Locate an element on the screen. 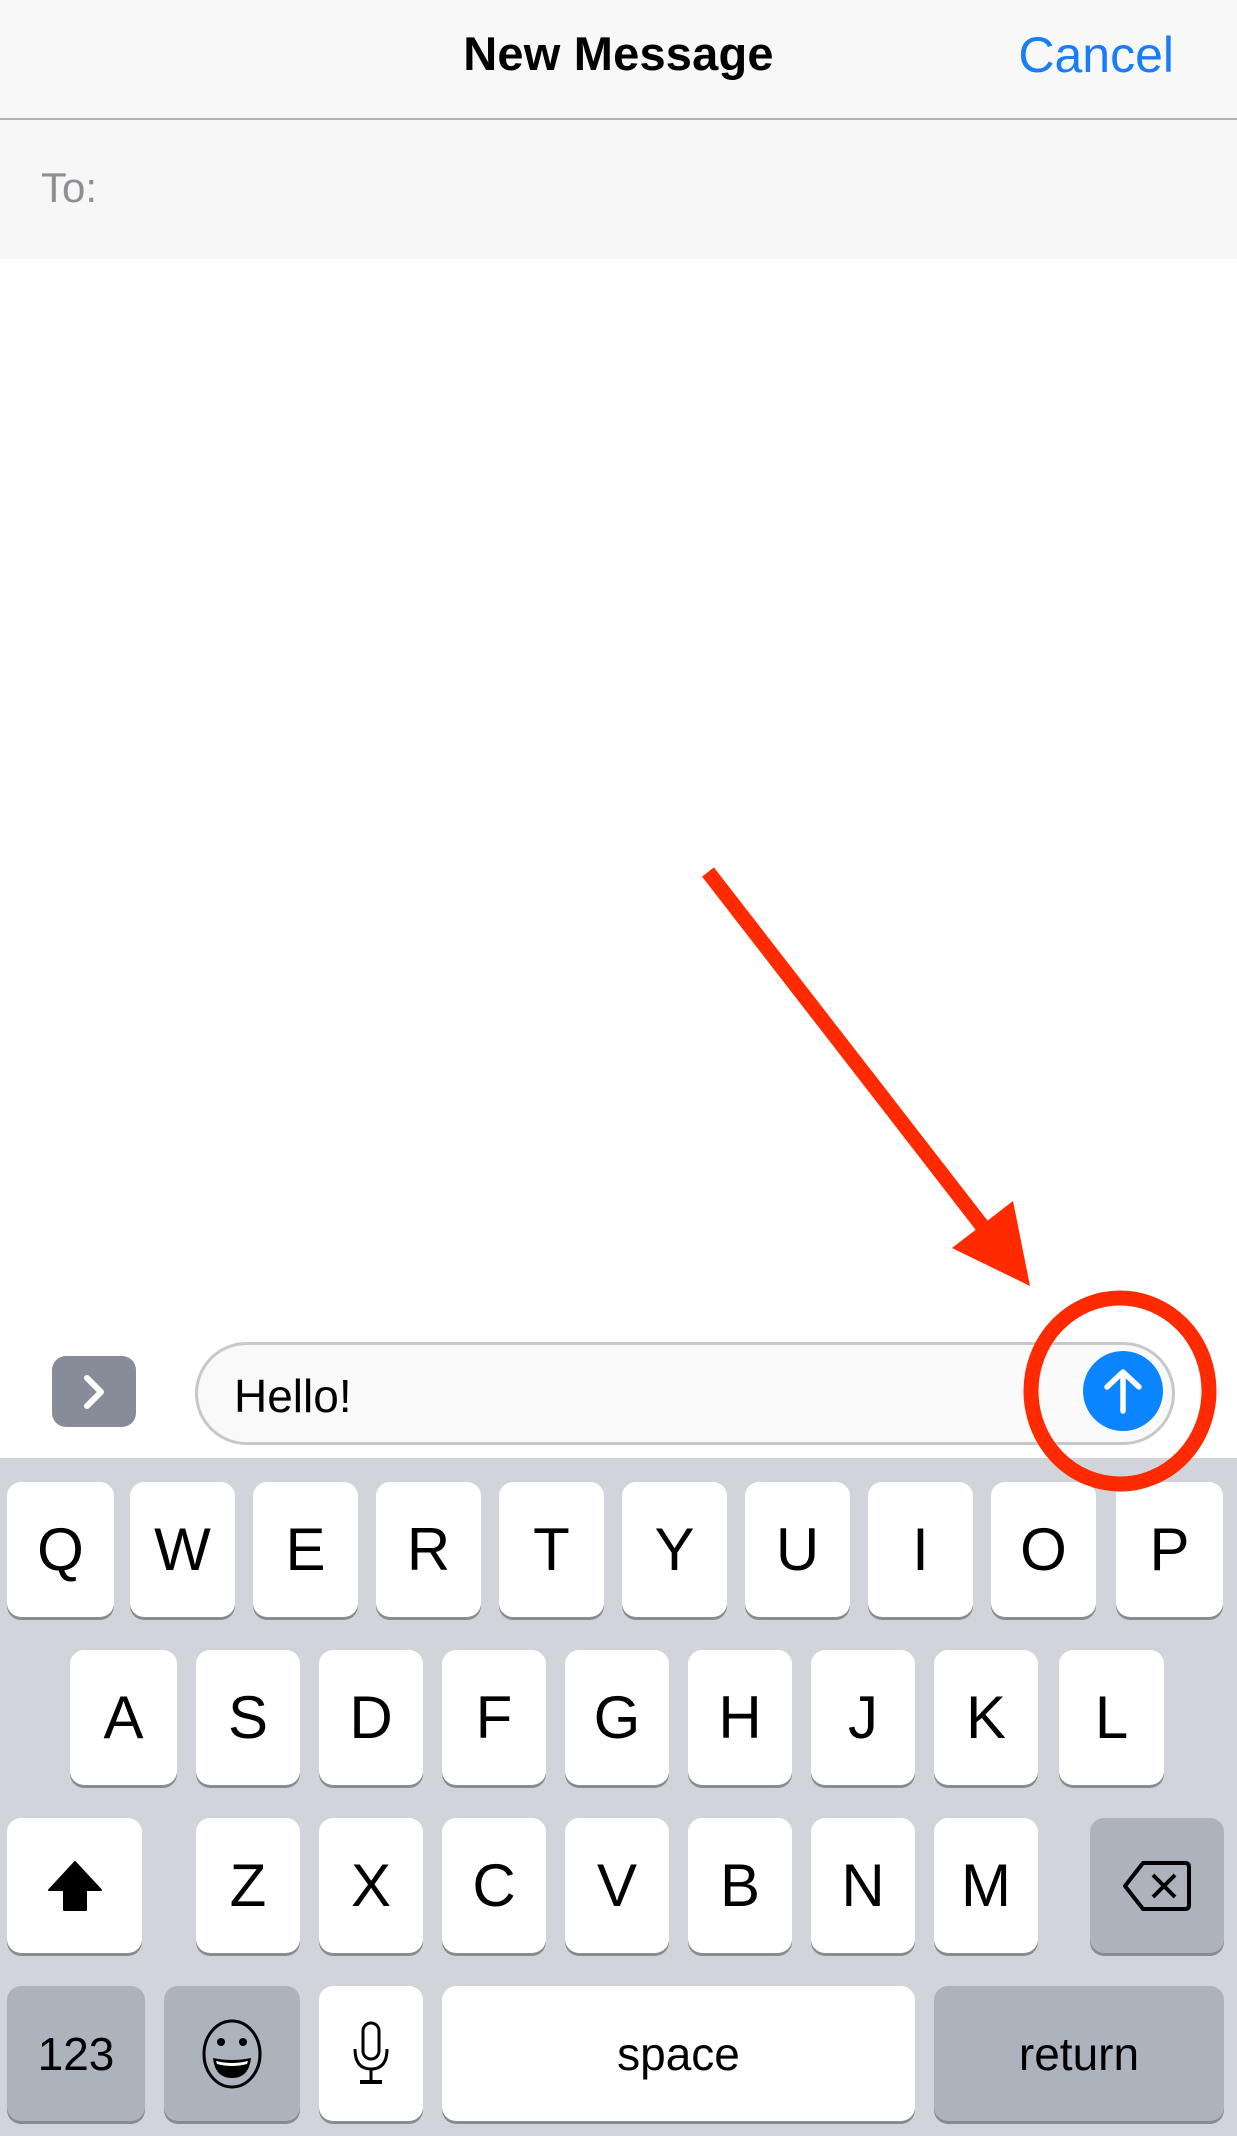 The width and height of the screenshot is (1237, 2136). message-text: Hello! is located at coordinates (293, 1396).